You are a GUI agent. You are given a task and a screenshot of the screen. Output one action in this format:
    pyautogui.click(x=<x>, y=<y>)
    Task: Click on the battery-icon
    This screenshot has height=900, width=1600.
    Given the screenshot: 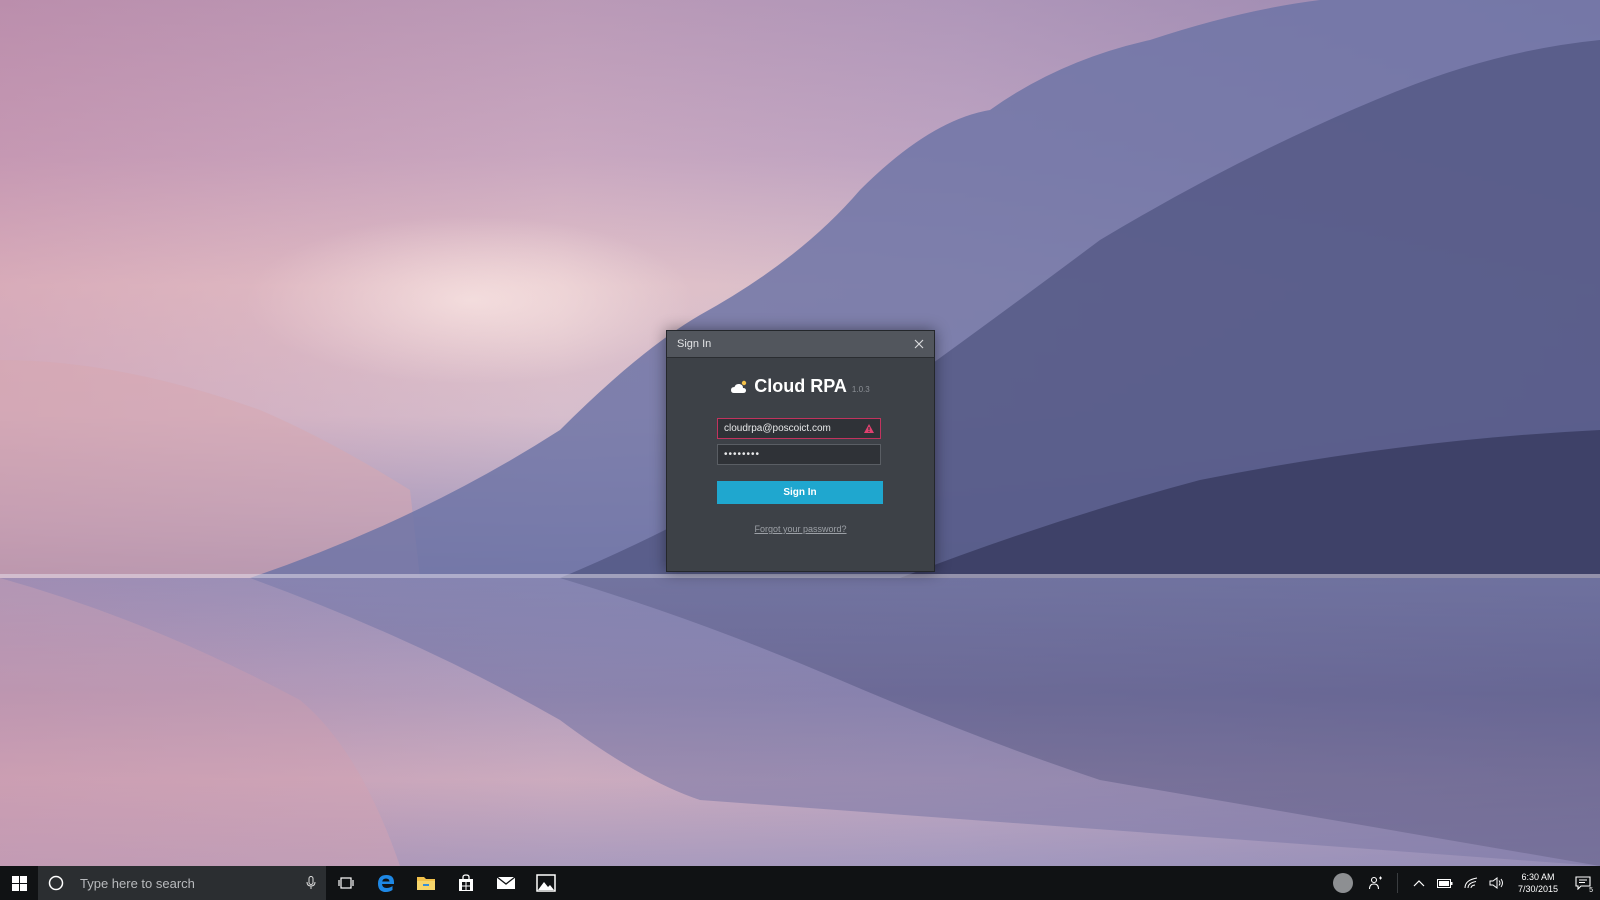 What is the action you would take?
    pyautogui.click(x=1444, y=883)
    